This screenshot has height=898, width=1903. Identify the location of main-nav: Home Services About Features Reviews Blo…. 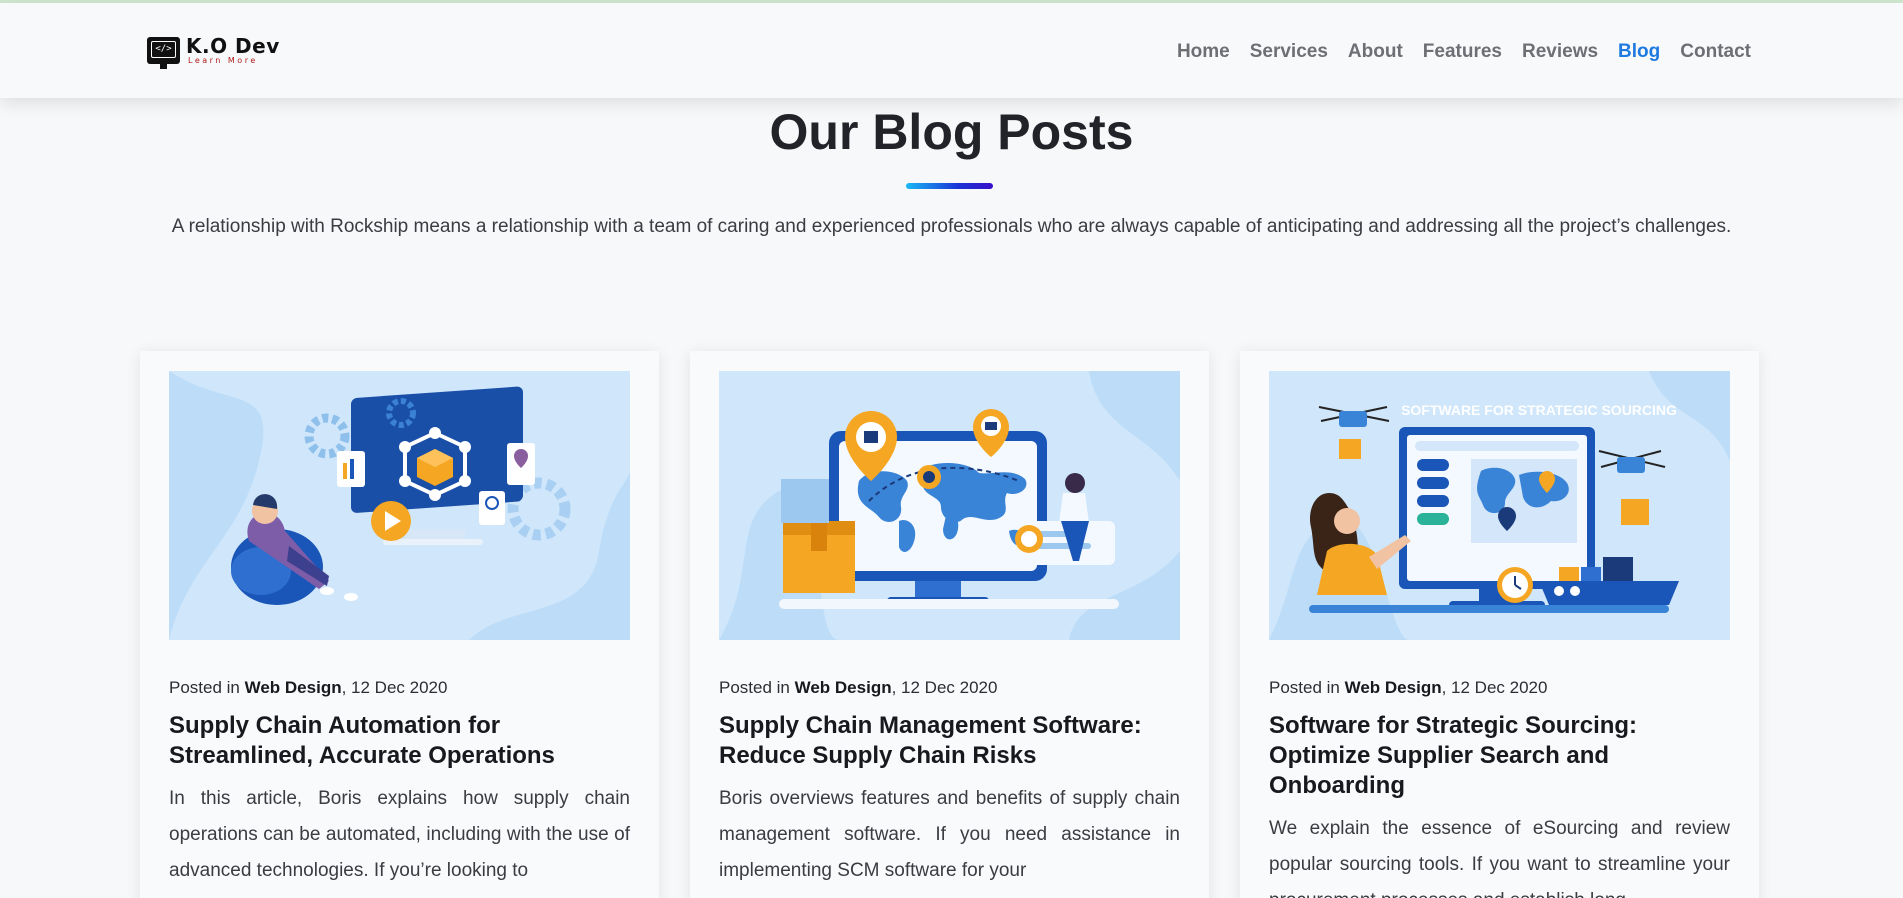
(1454, 52).